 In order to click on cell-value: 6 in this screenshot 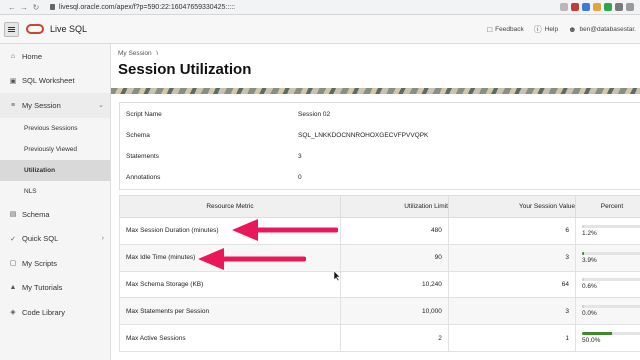, I will do `click(512, 231)`.